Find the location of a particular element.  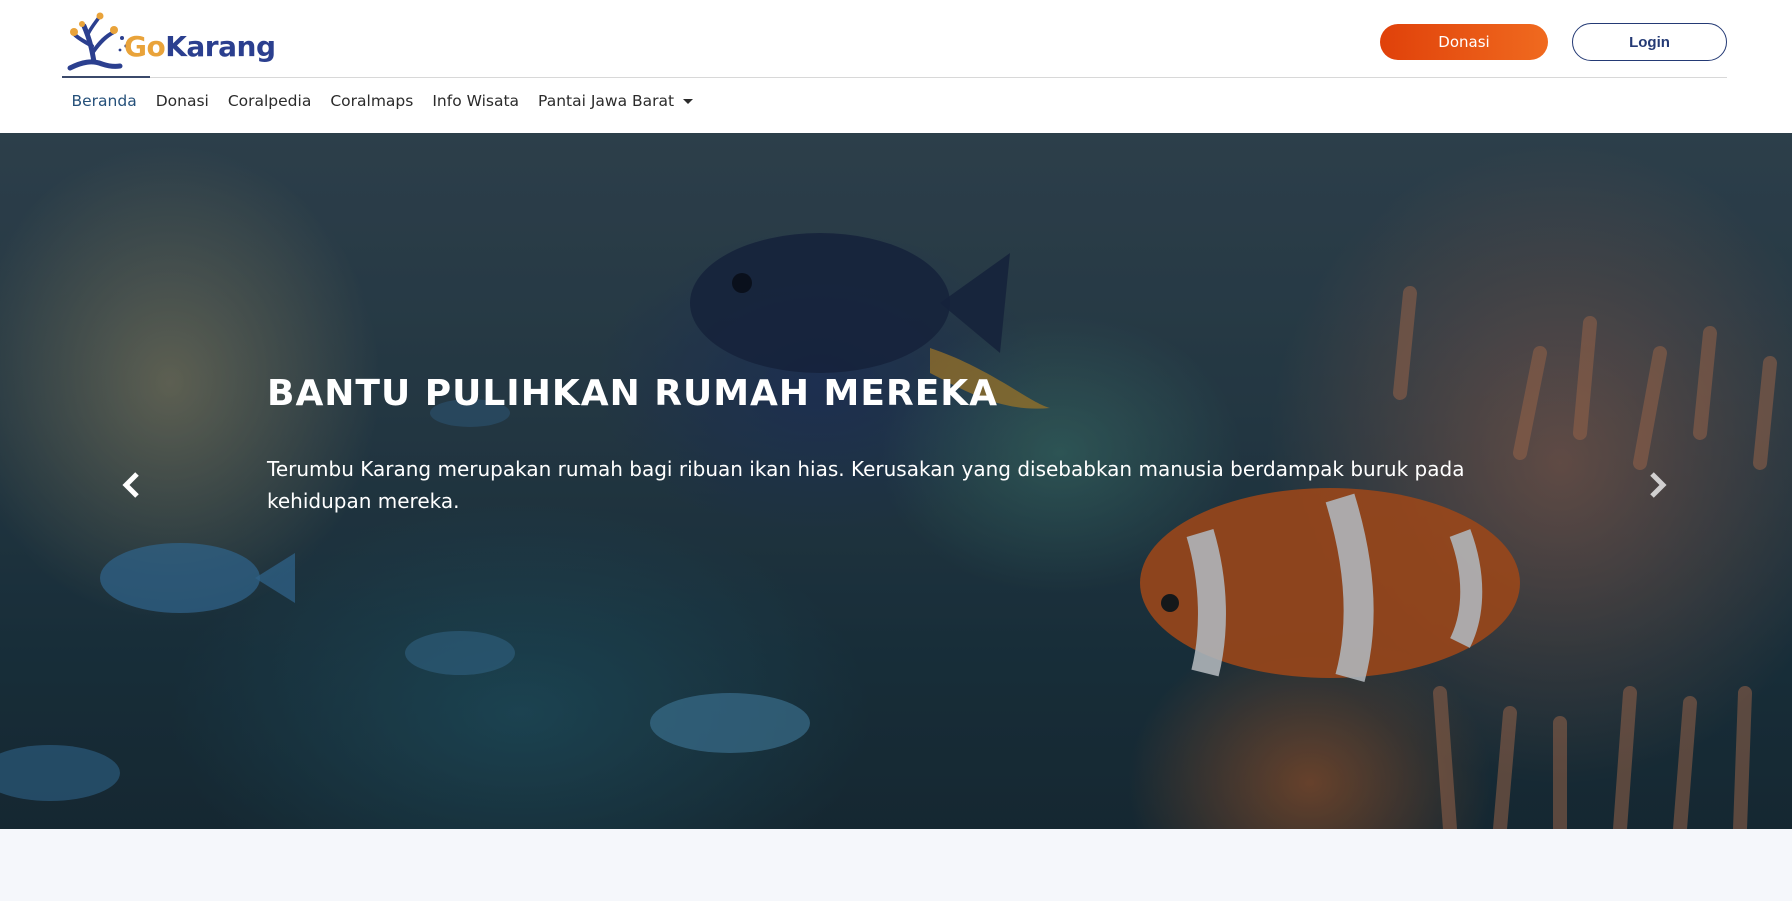

carousel-next-button is located at coordinates (1657, 485).